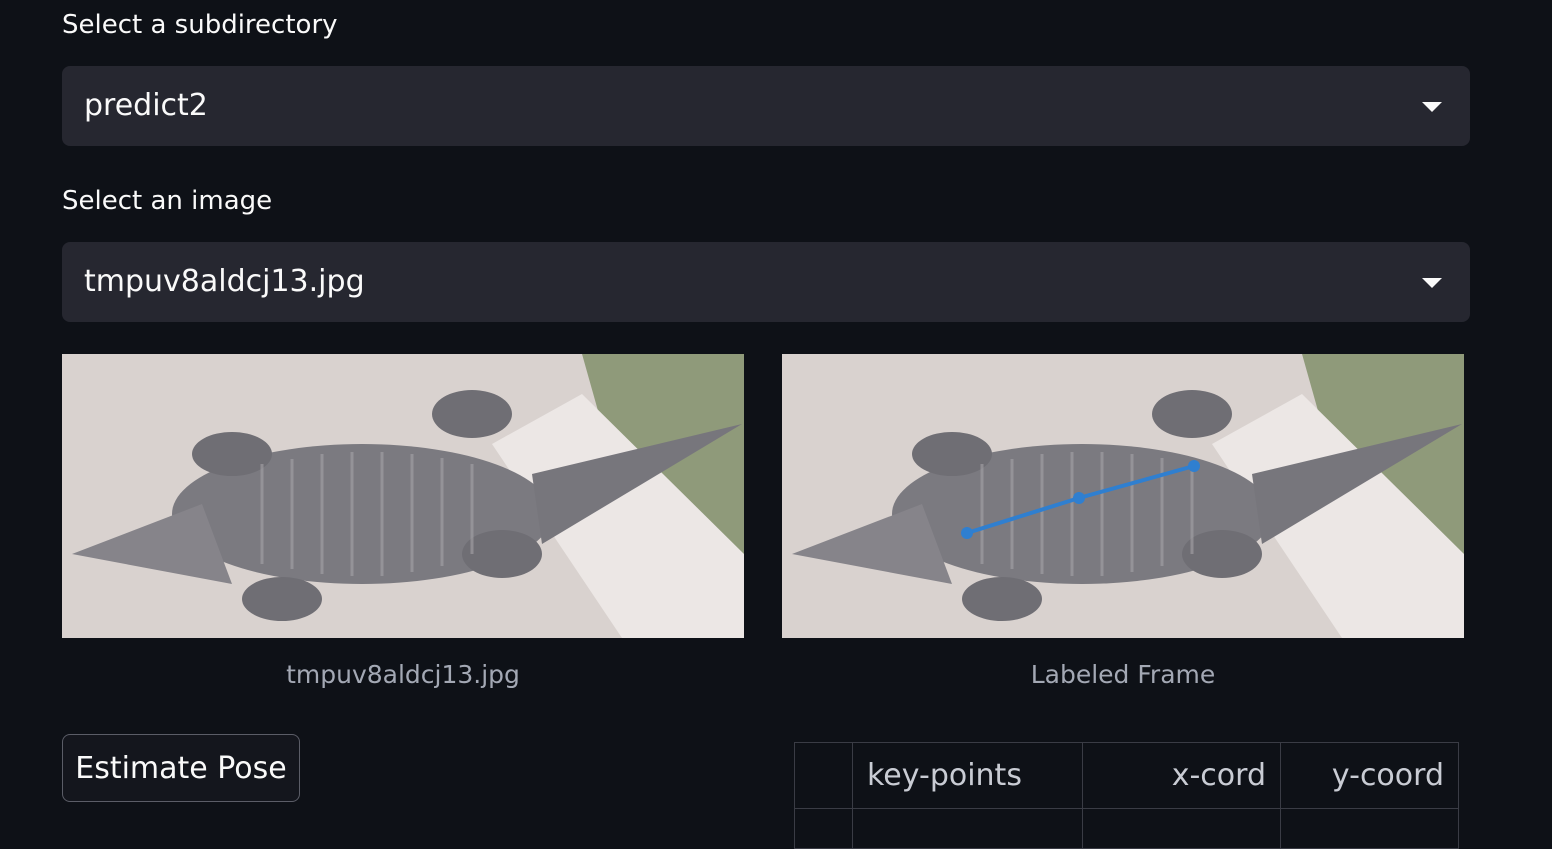 The height and width of the screenshot is (849, 1552). I want to click on labeled-frame-image, so click(1123, 496).